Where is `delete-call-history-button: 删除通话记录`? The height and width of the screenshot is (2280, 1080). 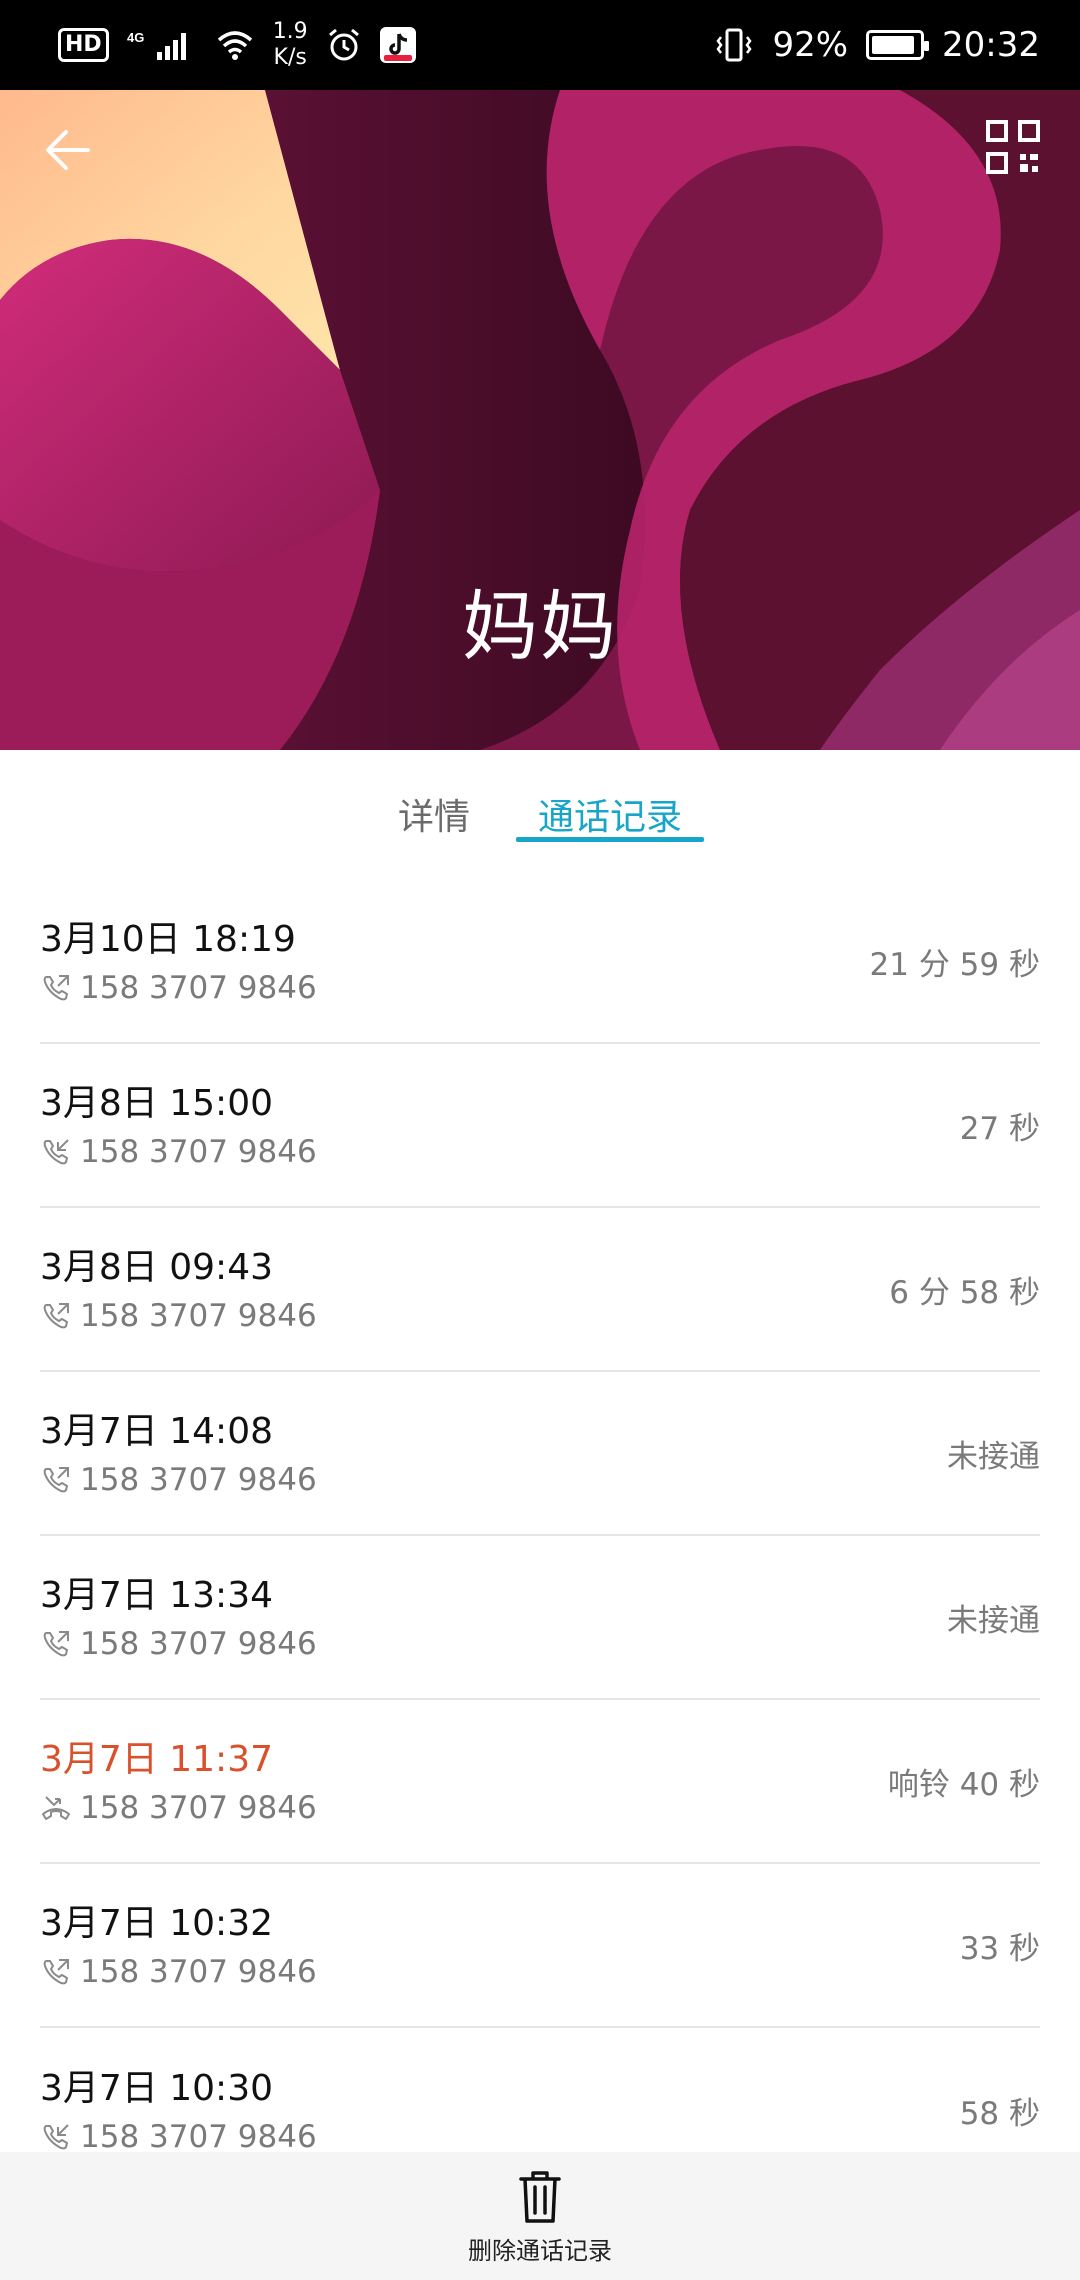
delete-call-history-button: 删除通话记录 is located at coordinates (540, 2216).